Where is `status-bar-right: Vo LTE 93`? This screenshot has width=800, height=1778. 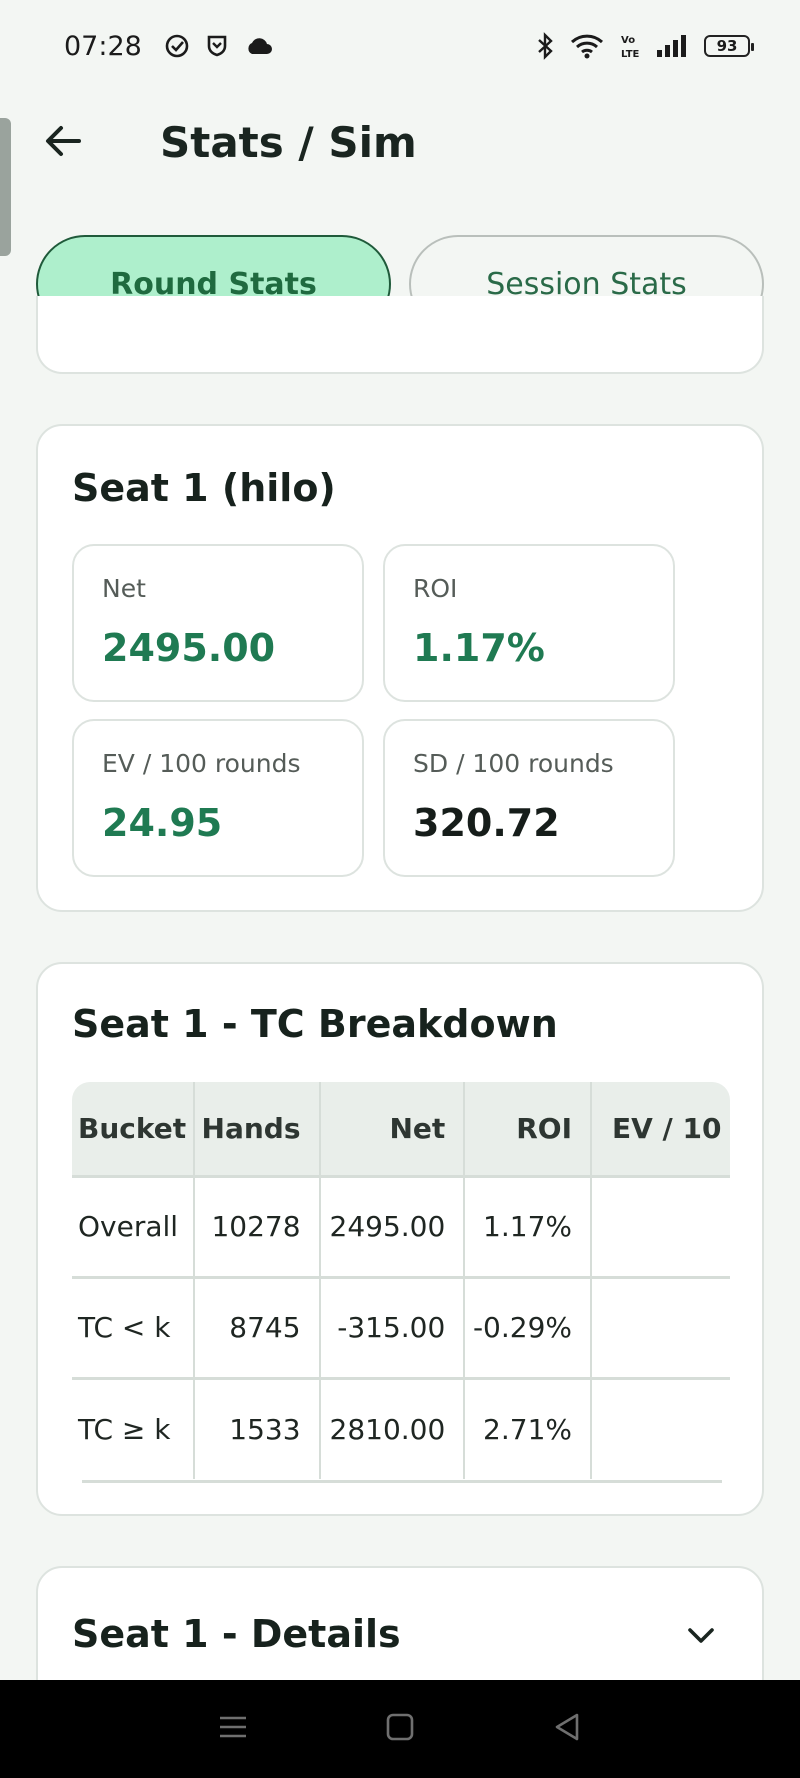
status-bar-right: Vo LTE 93 is located at coordinates (645, 46).